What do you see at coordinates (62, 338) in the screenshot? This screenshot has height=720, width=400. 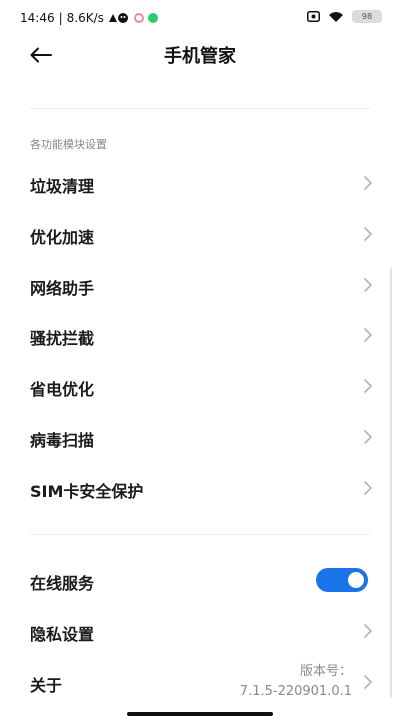 I see `item-label: 骚扰拦截` at bounding box center [62, 338].